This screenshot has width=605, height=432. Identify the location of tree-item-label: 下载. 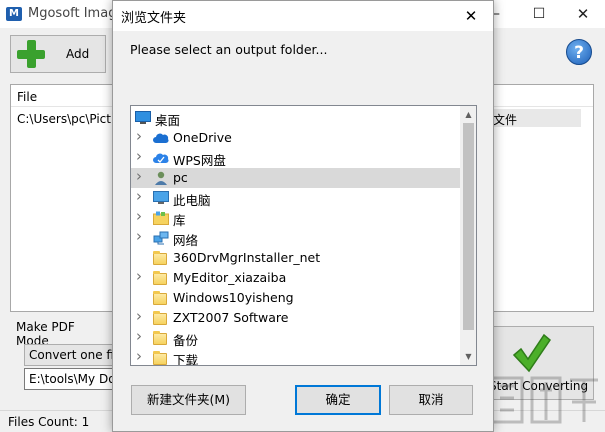
(186, 359).